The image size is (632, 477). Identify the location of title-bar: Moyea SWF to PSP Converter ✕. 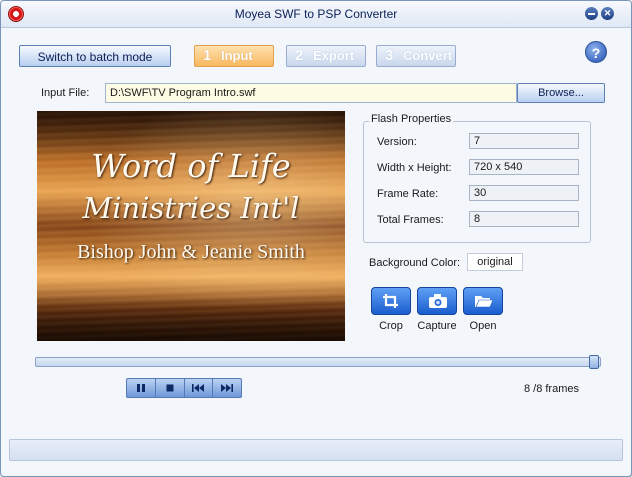
(316, 14).